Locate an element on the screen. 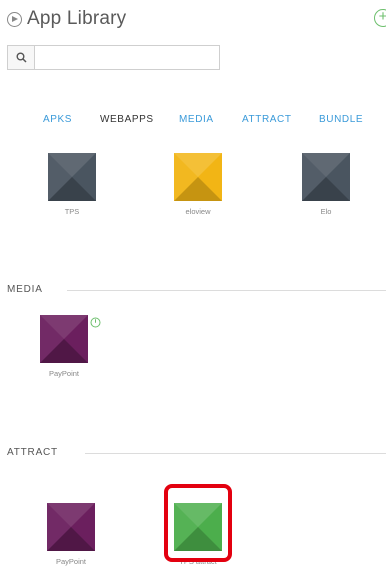 The image size is (386, 570). tab-webapps: WEBAPPS is located at coordinates (127, 119).